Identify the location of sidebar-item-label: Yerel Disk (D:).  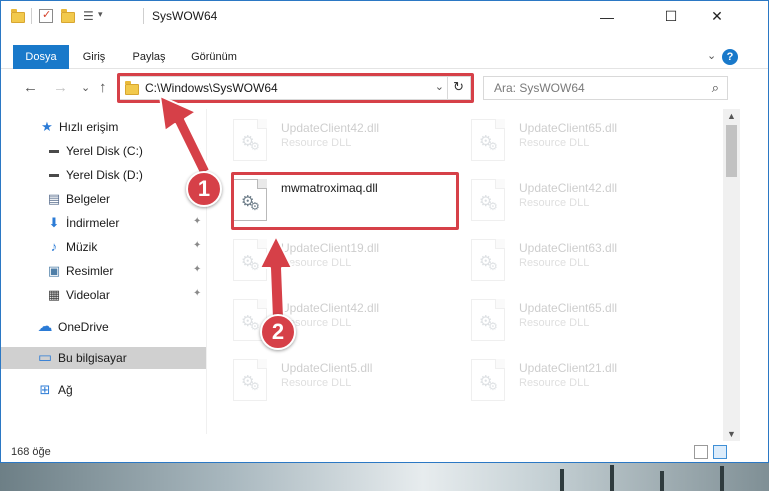
(104, 175).